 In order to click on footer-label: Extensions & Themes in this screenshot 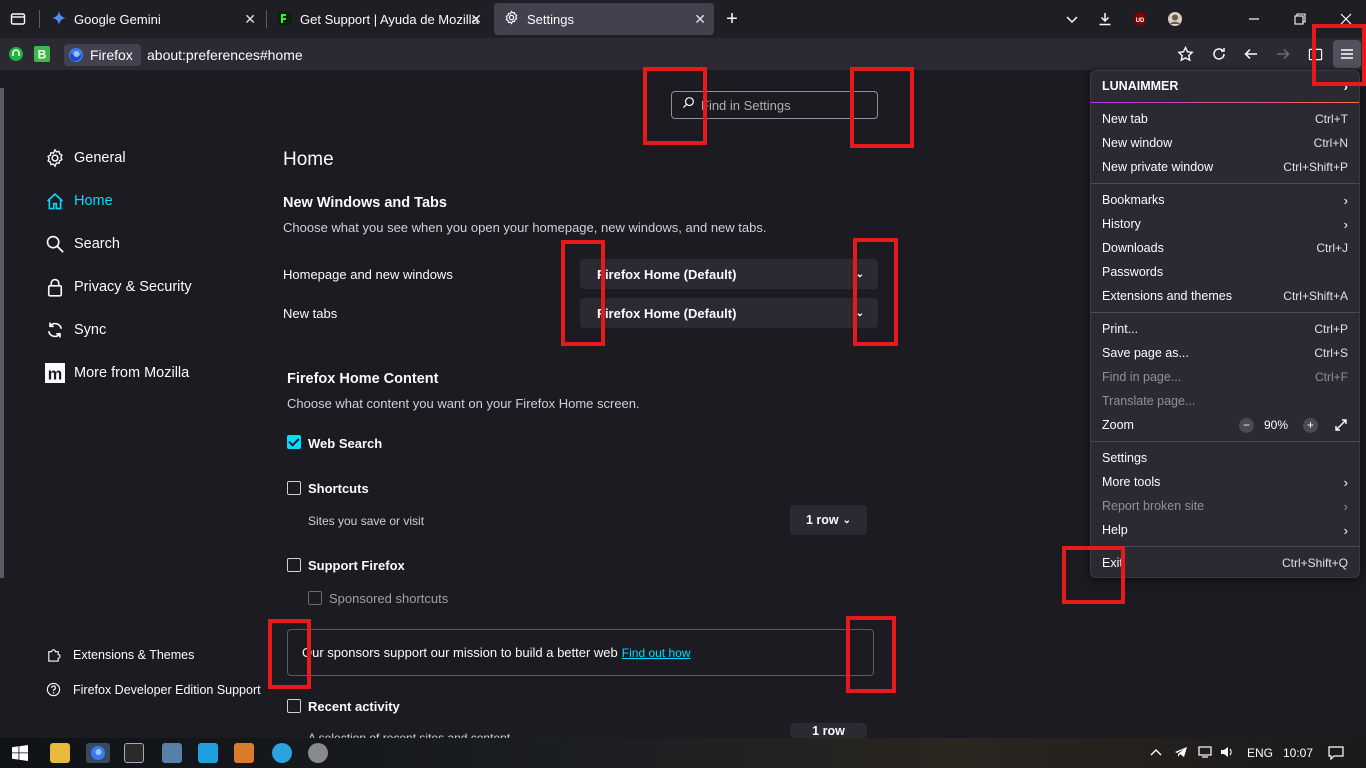, I will do `click(134, 654)`.